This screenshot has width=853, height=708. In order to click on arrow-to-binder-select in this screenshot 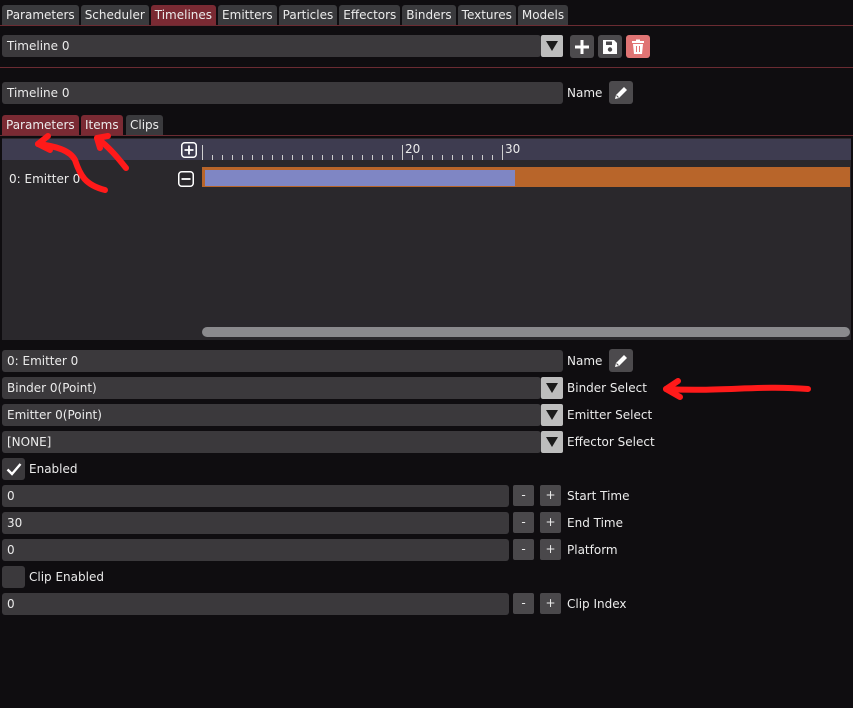, I will do `click(737, 388)`.